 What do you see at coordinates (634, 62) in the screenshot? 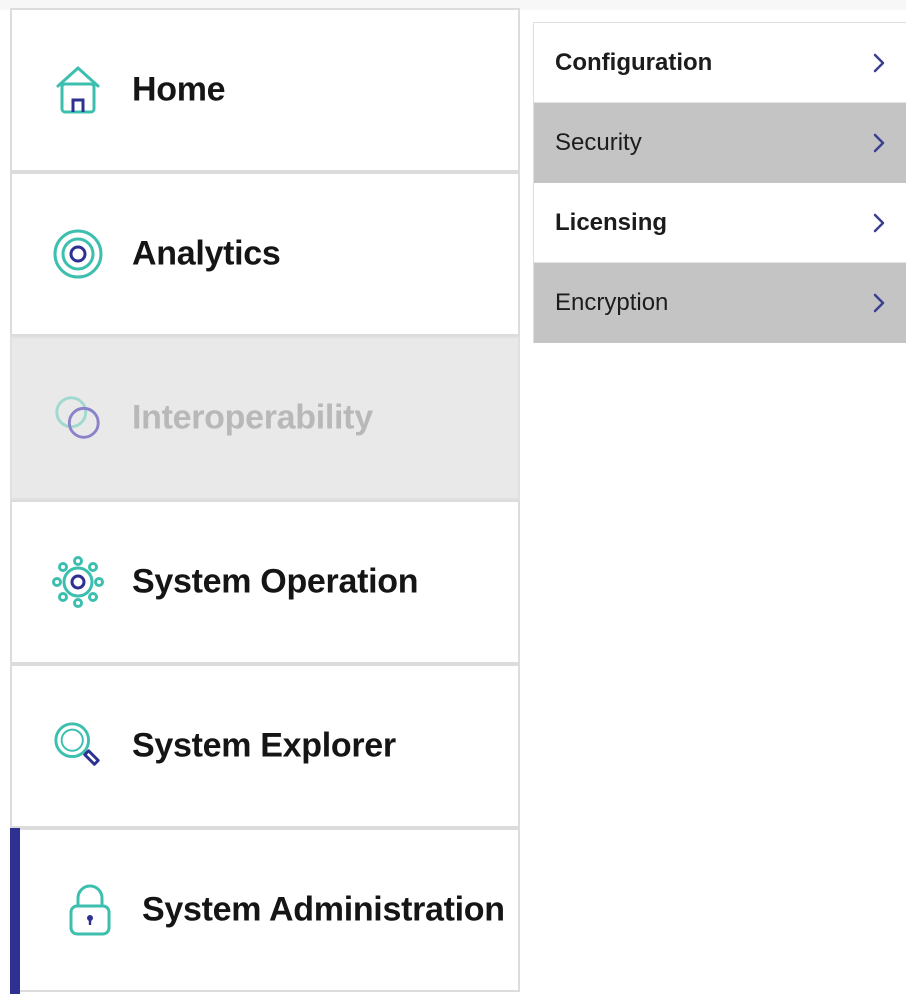
I see `submenu-item-label: Configuration` at bounding box center [634, 62].